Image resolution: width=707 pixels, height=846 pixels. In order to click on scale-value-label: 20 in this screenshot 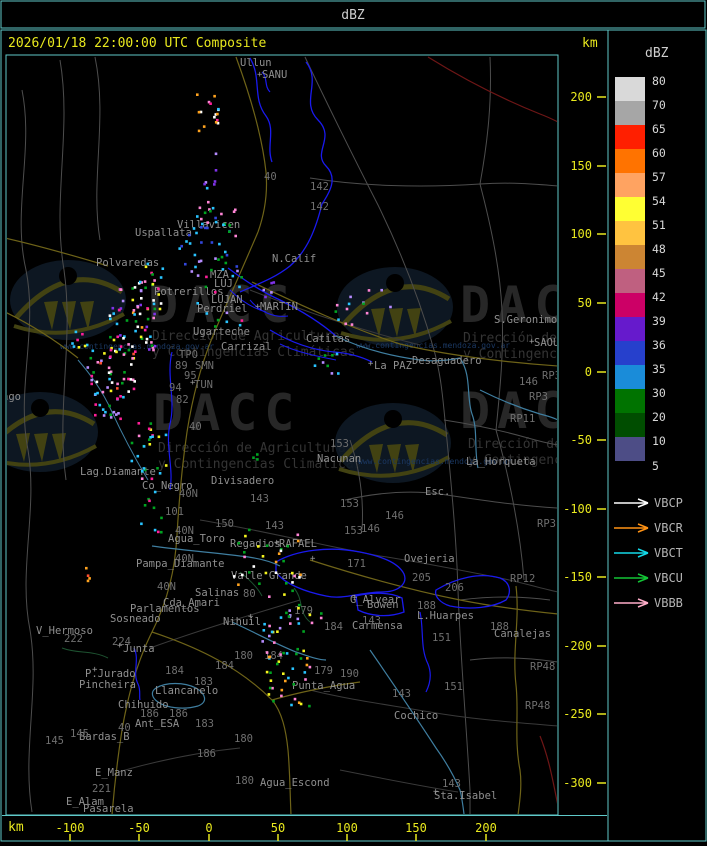, I will do `click(659, 417)`.